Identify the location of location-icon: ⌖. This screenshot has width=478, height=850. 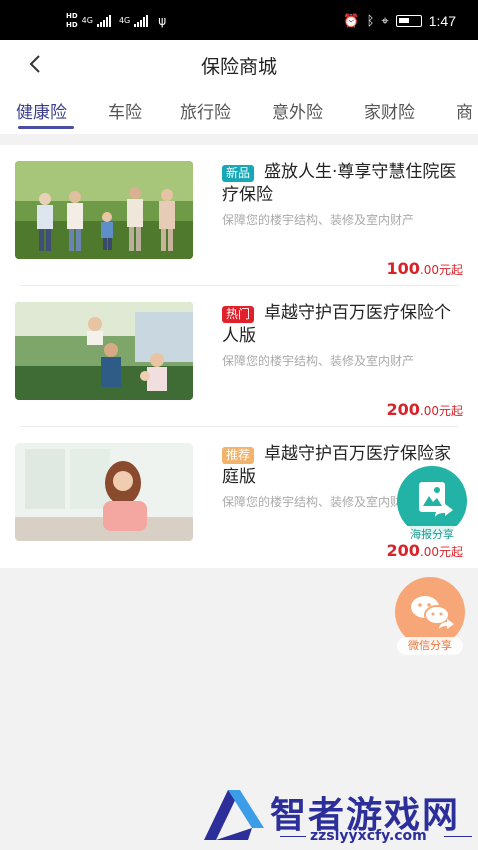
(385, 21).